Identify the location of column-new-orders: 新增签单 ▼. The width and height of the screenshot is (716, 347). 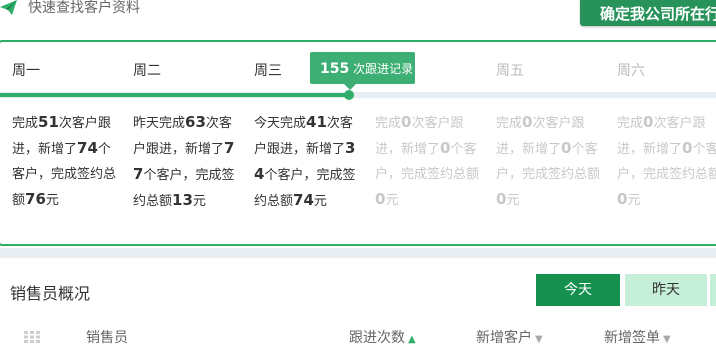
(637, 337).